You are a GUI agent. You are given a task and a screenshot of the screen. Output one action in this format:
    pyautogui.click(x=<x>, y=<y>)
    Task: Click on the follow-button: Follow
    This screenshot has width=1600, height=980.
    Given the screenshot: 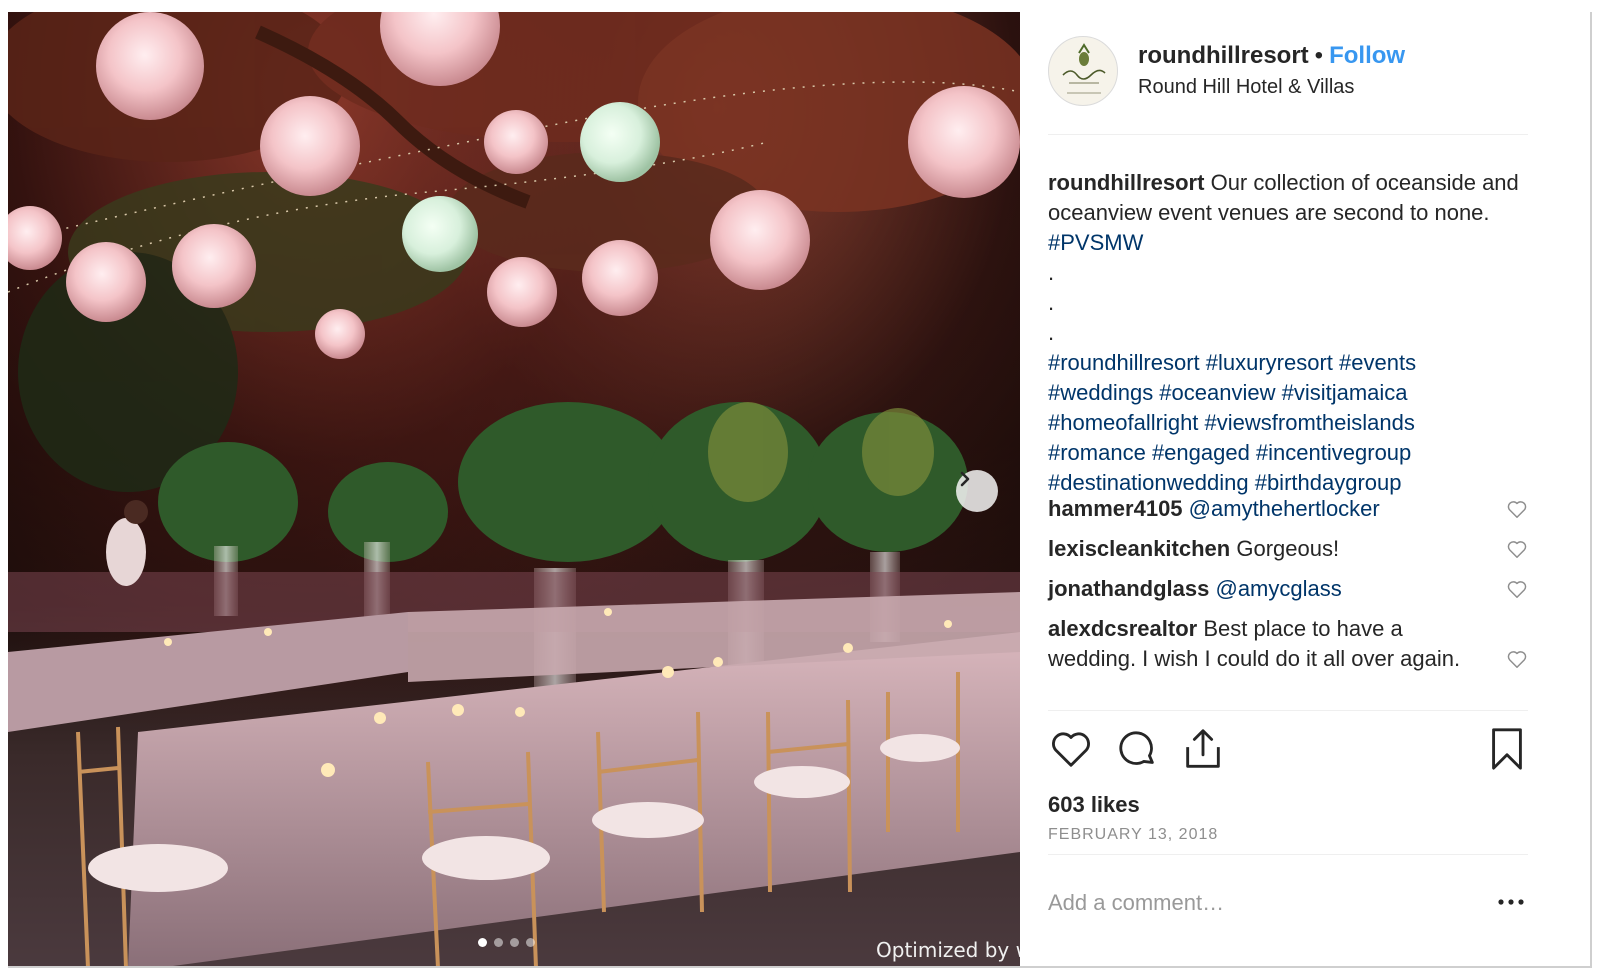 What is the action you would take?
    pyautogui.click(x=1367, y=55)
    